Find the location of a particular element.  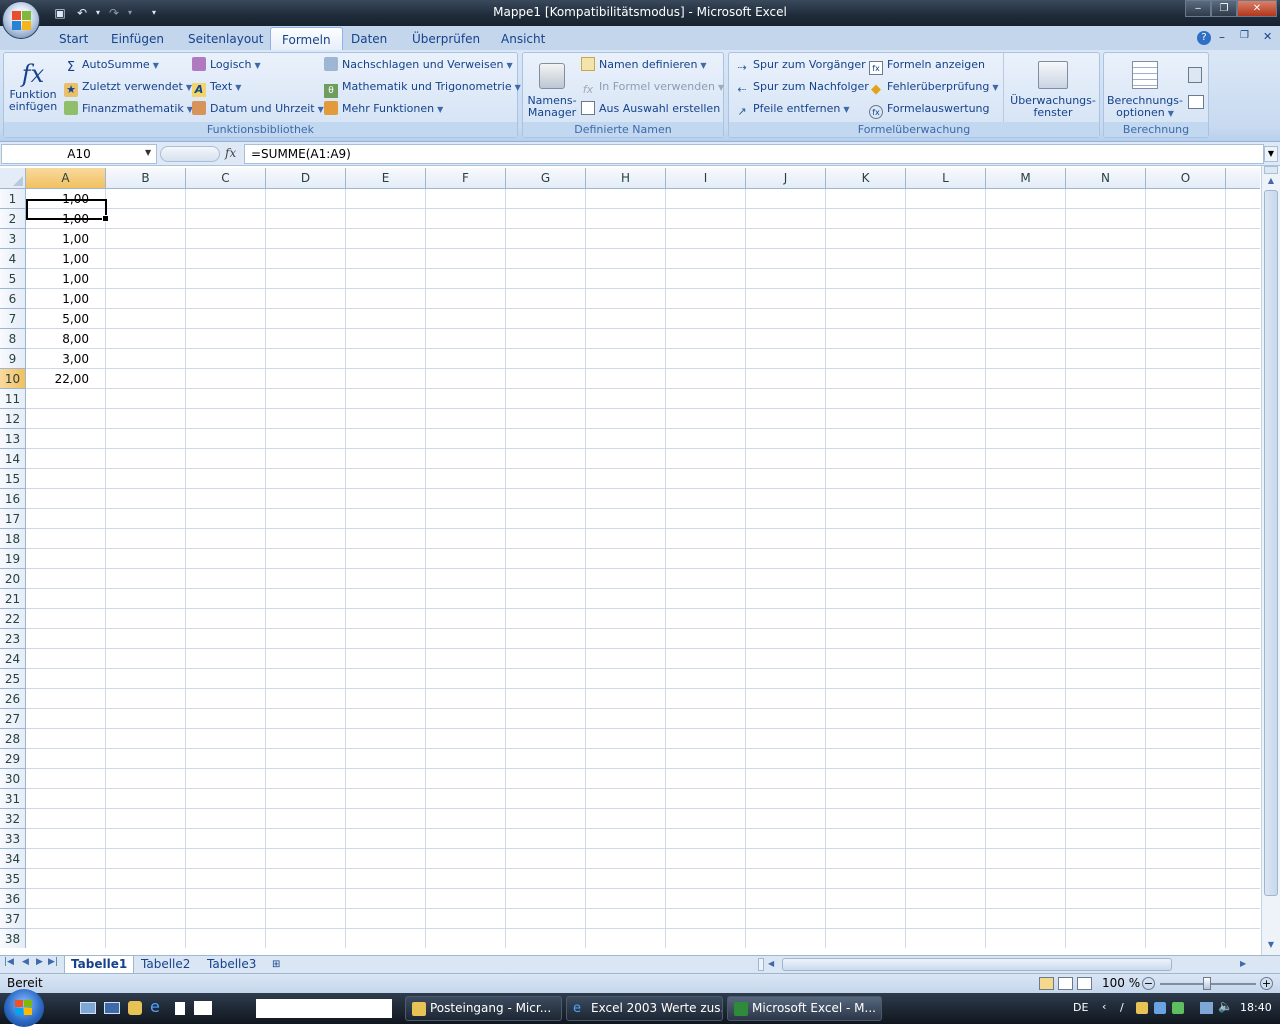

tab-einfuegen: Einfügen is located at coordinates (137, 39).